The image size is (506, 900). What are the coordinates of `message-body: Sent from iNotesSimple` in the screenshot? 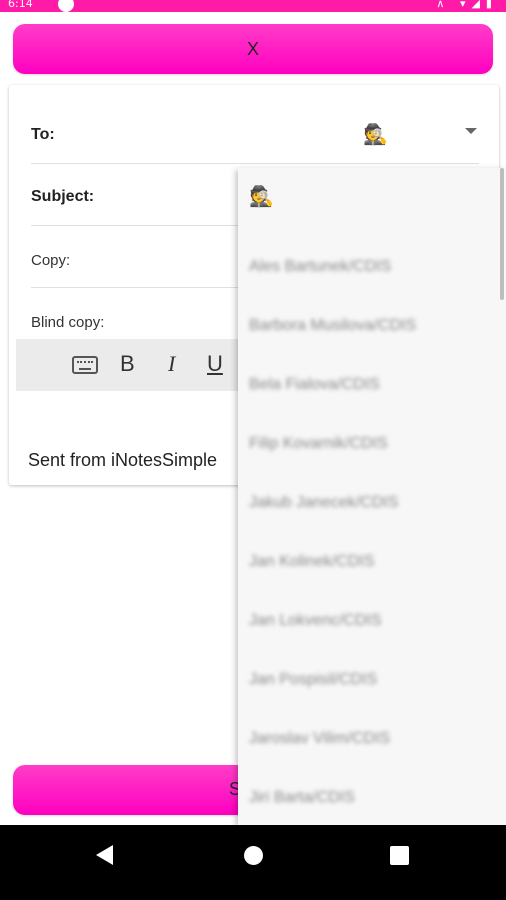 It's located at (122, 460).